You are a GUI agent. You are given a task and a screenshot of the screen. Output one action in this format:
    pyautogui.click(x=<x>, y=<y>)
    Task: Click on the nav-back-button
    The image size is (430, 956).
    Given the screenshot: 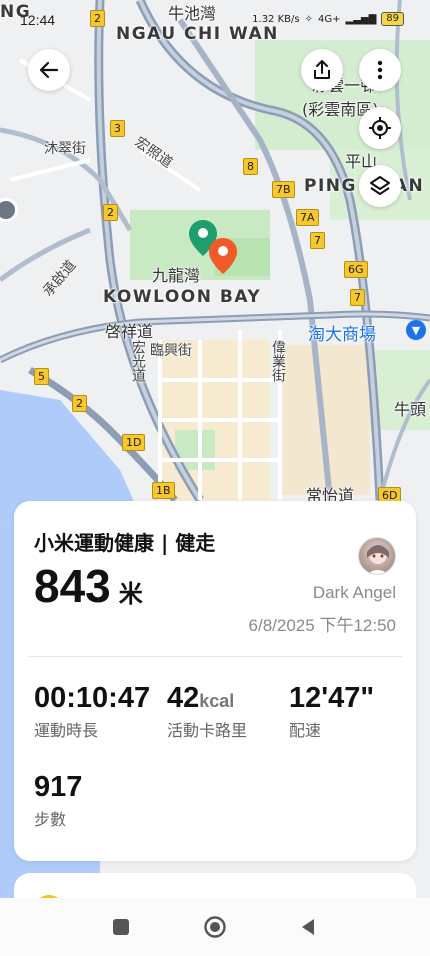 What is the action you would take?
    pyautogui.click(x=308, y=927)
    